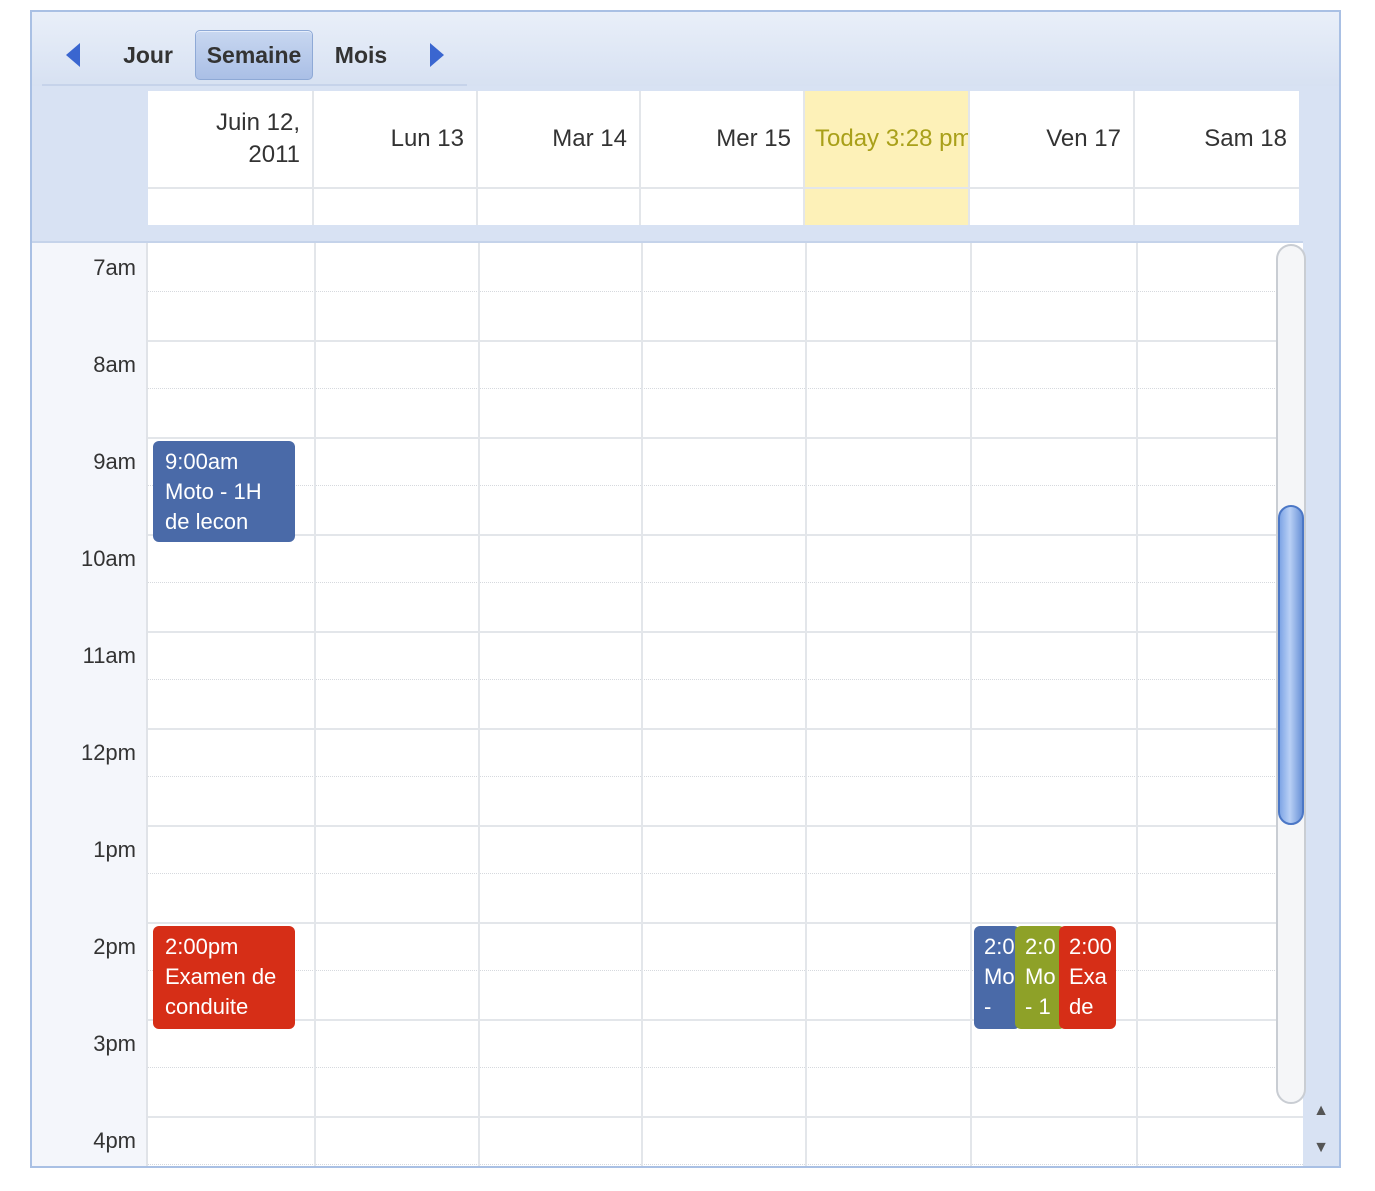 This screenshot has width=1375, height=1191. I want to click on day-header-wed: Mer 15, so click(723, 158).